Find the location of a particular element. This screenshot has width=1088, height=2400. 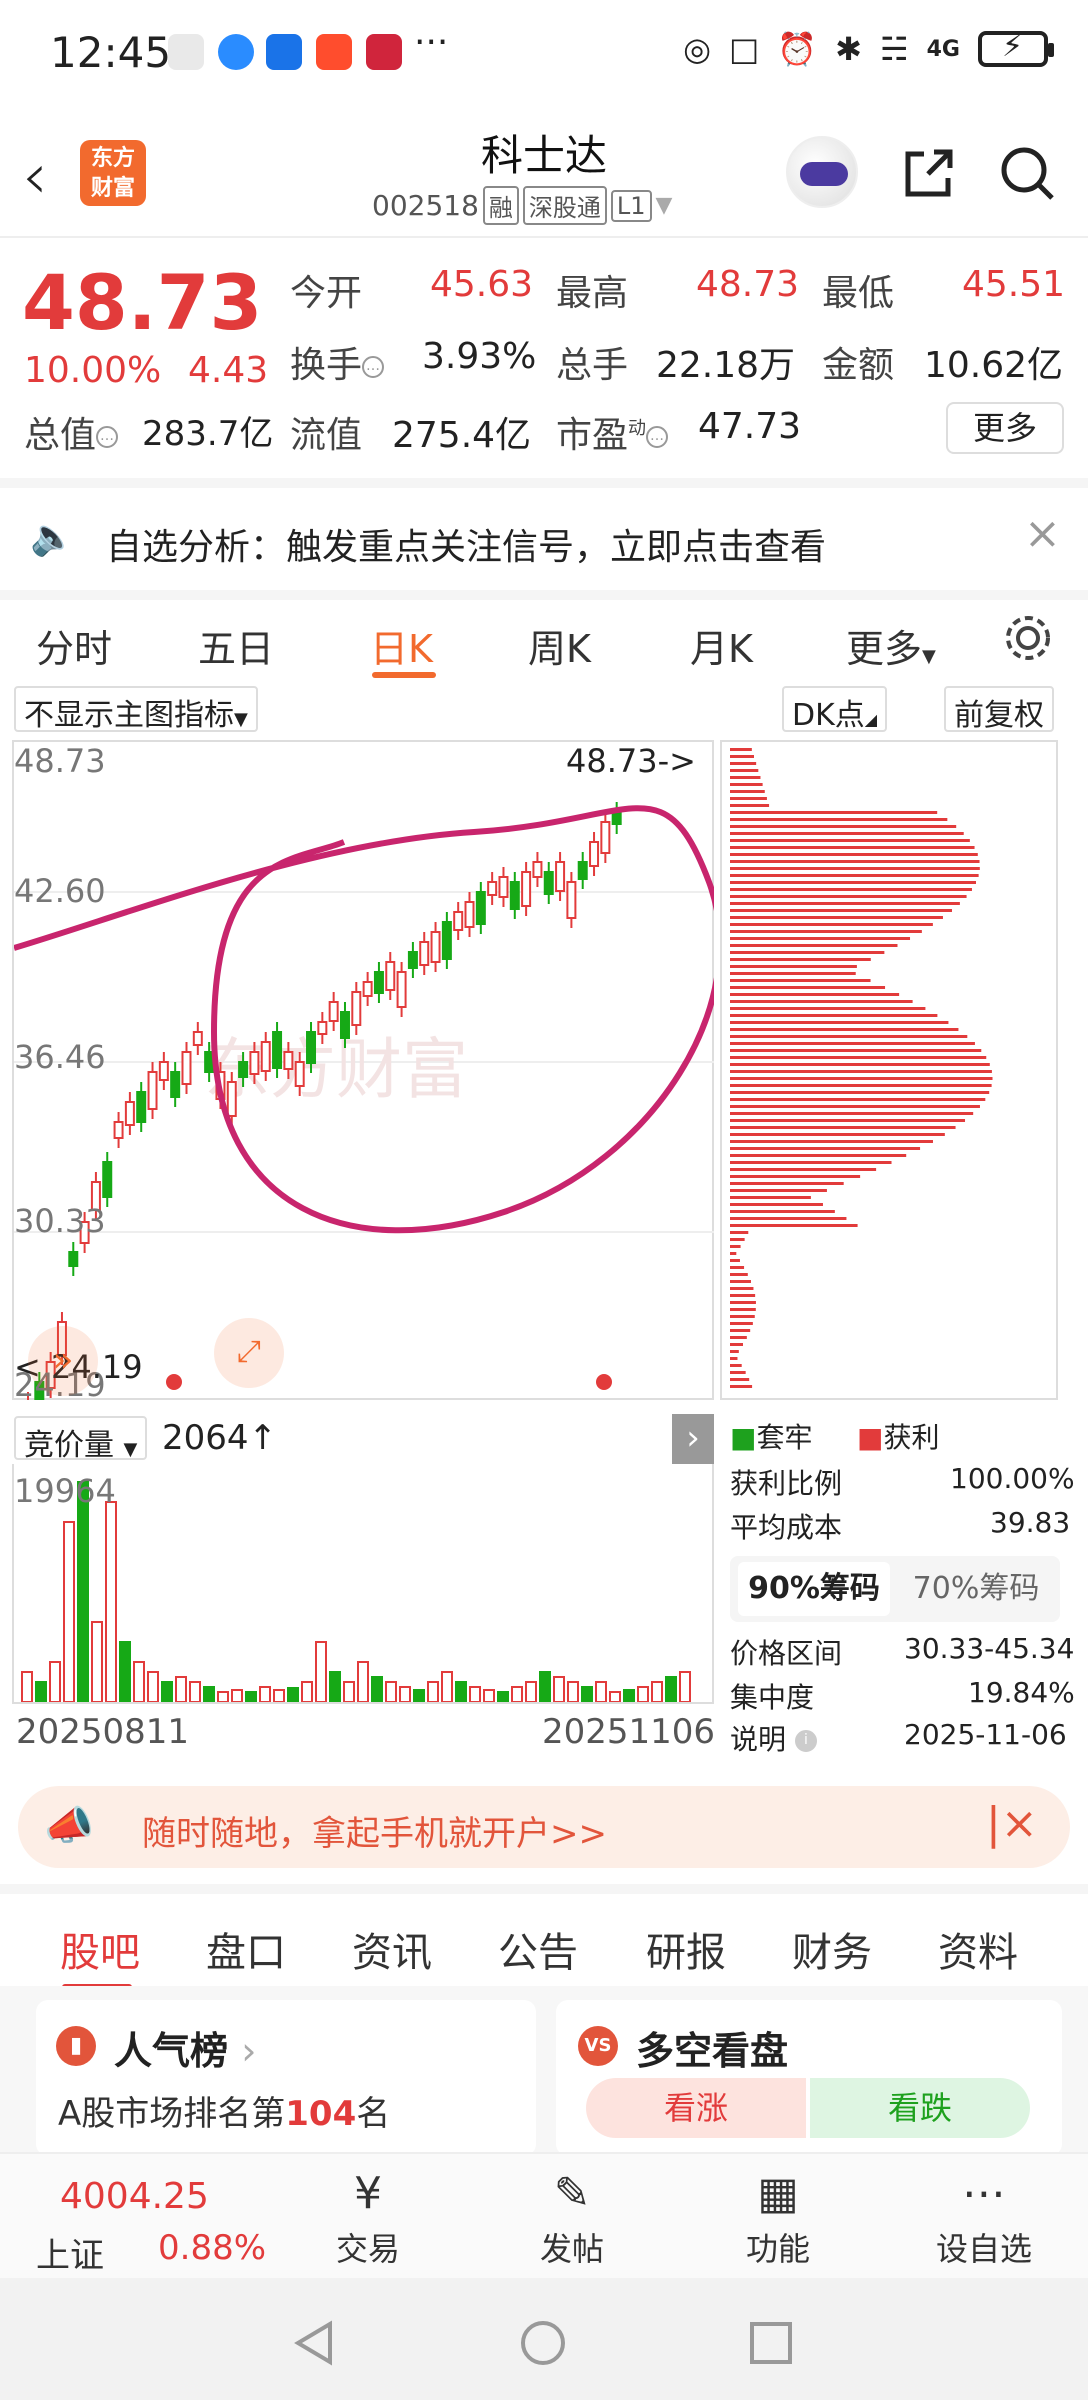

tab-announcements: 公告 is located at coordinates (538, 1949).